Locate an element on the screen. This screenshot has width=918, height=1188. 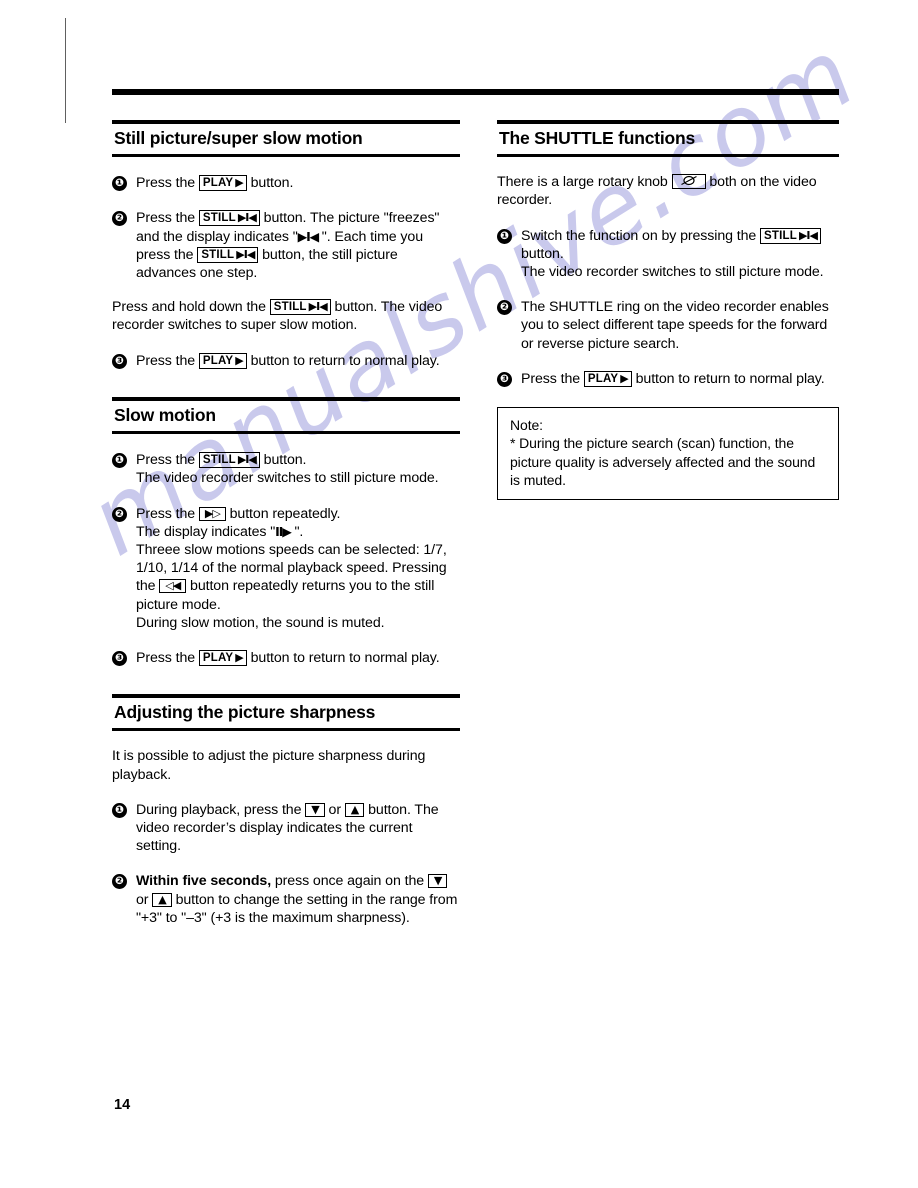
step-item: ❶ Press the PLAY ▶ button. is located at coordinates (286, 183).